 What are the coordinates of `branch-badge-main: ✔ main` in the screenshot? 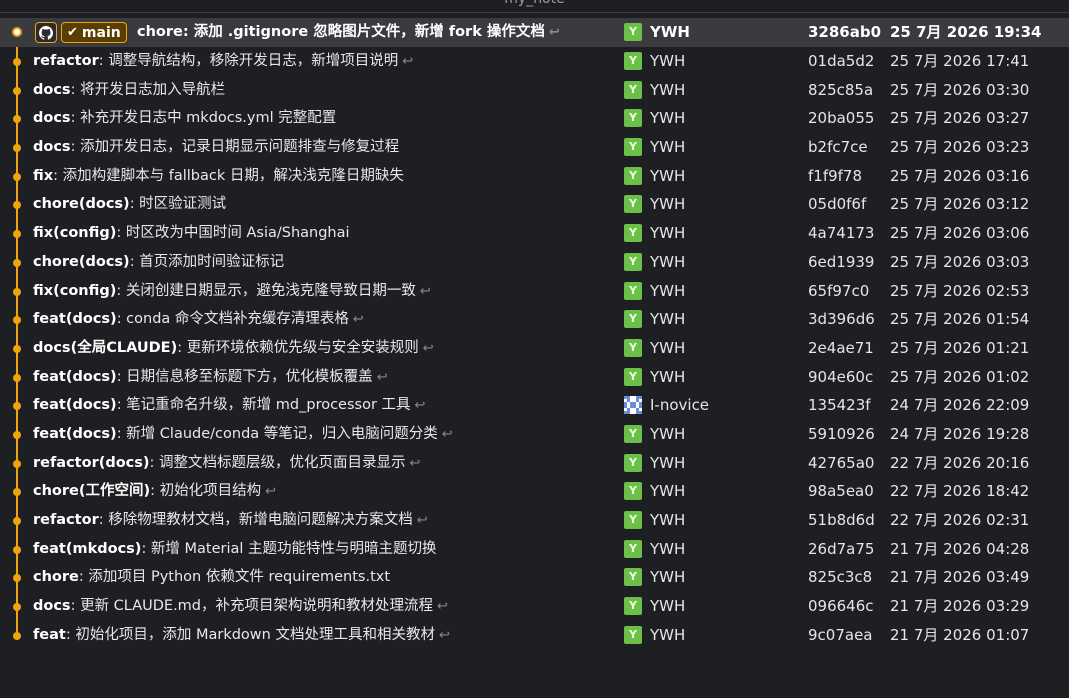 It's located at (94, 32).